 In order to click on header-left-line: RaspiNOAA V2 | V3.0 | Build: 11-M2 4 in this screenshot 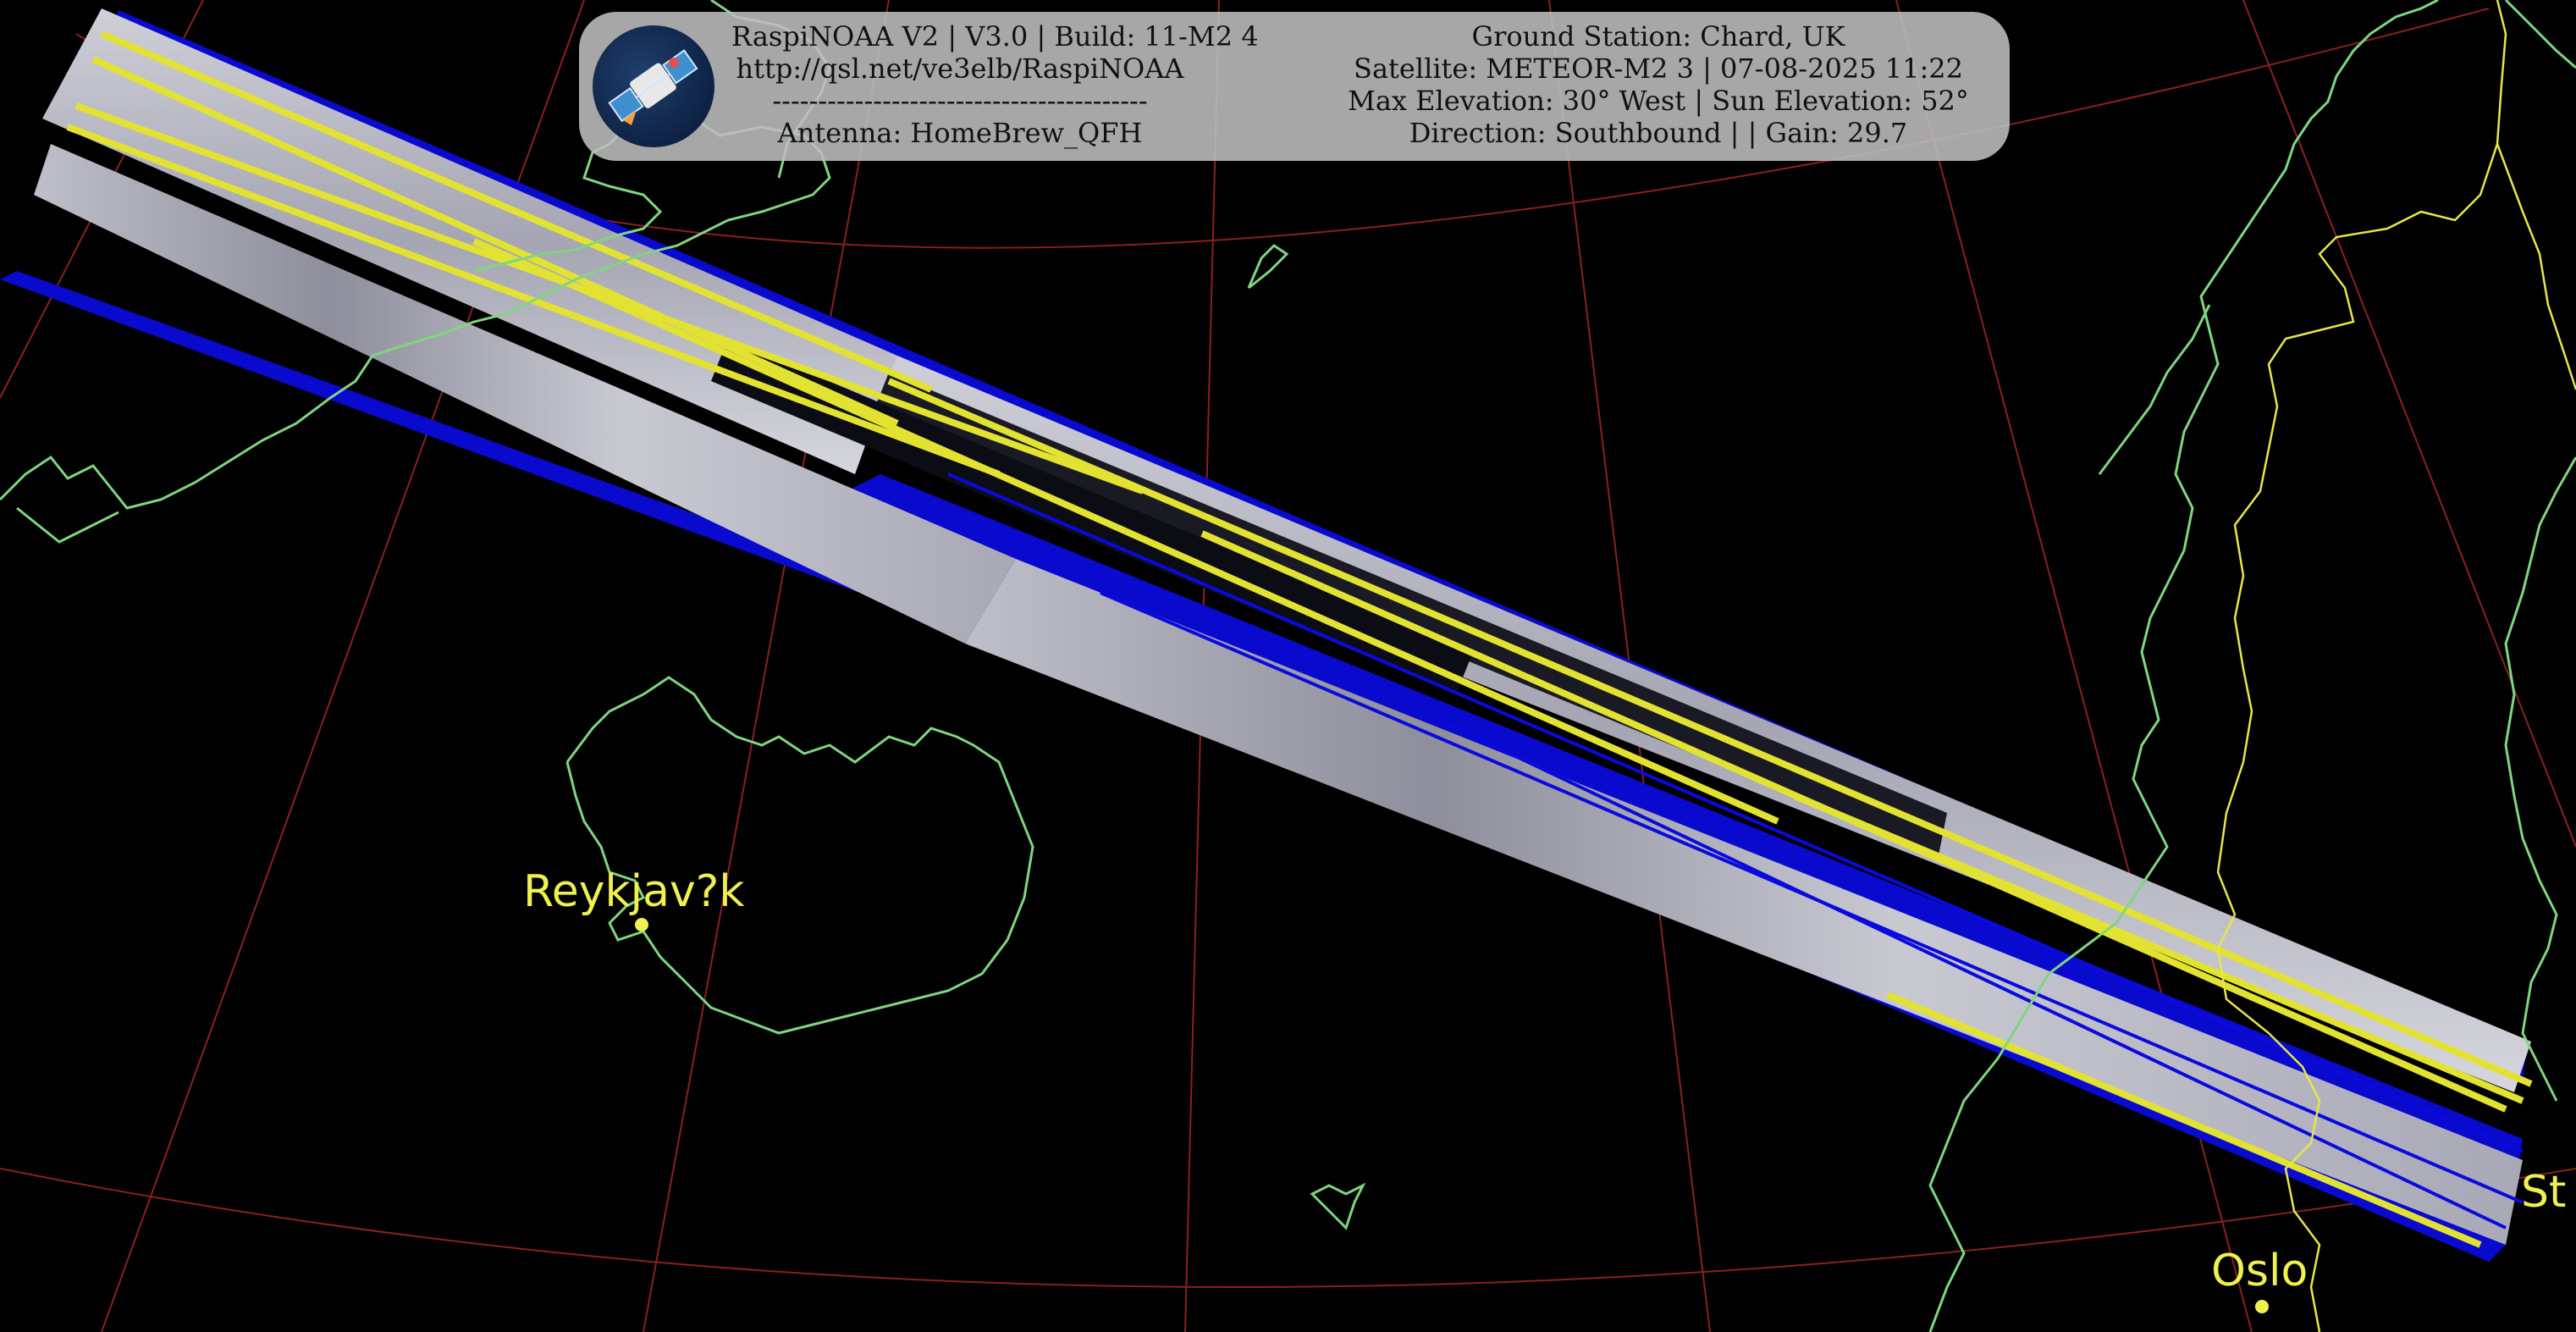, I will do `click(995, 36)`.